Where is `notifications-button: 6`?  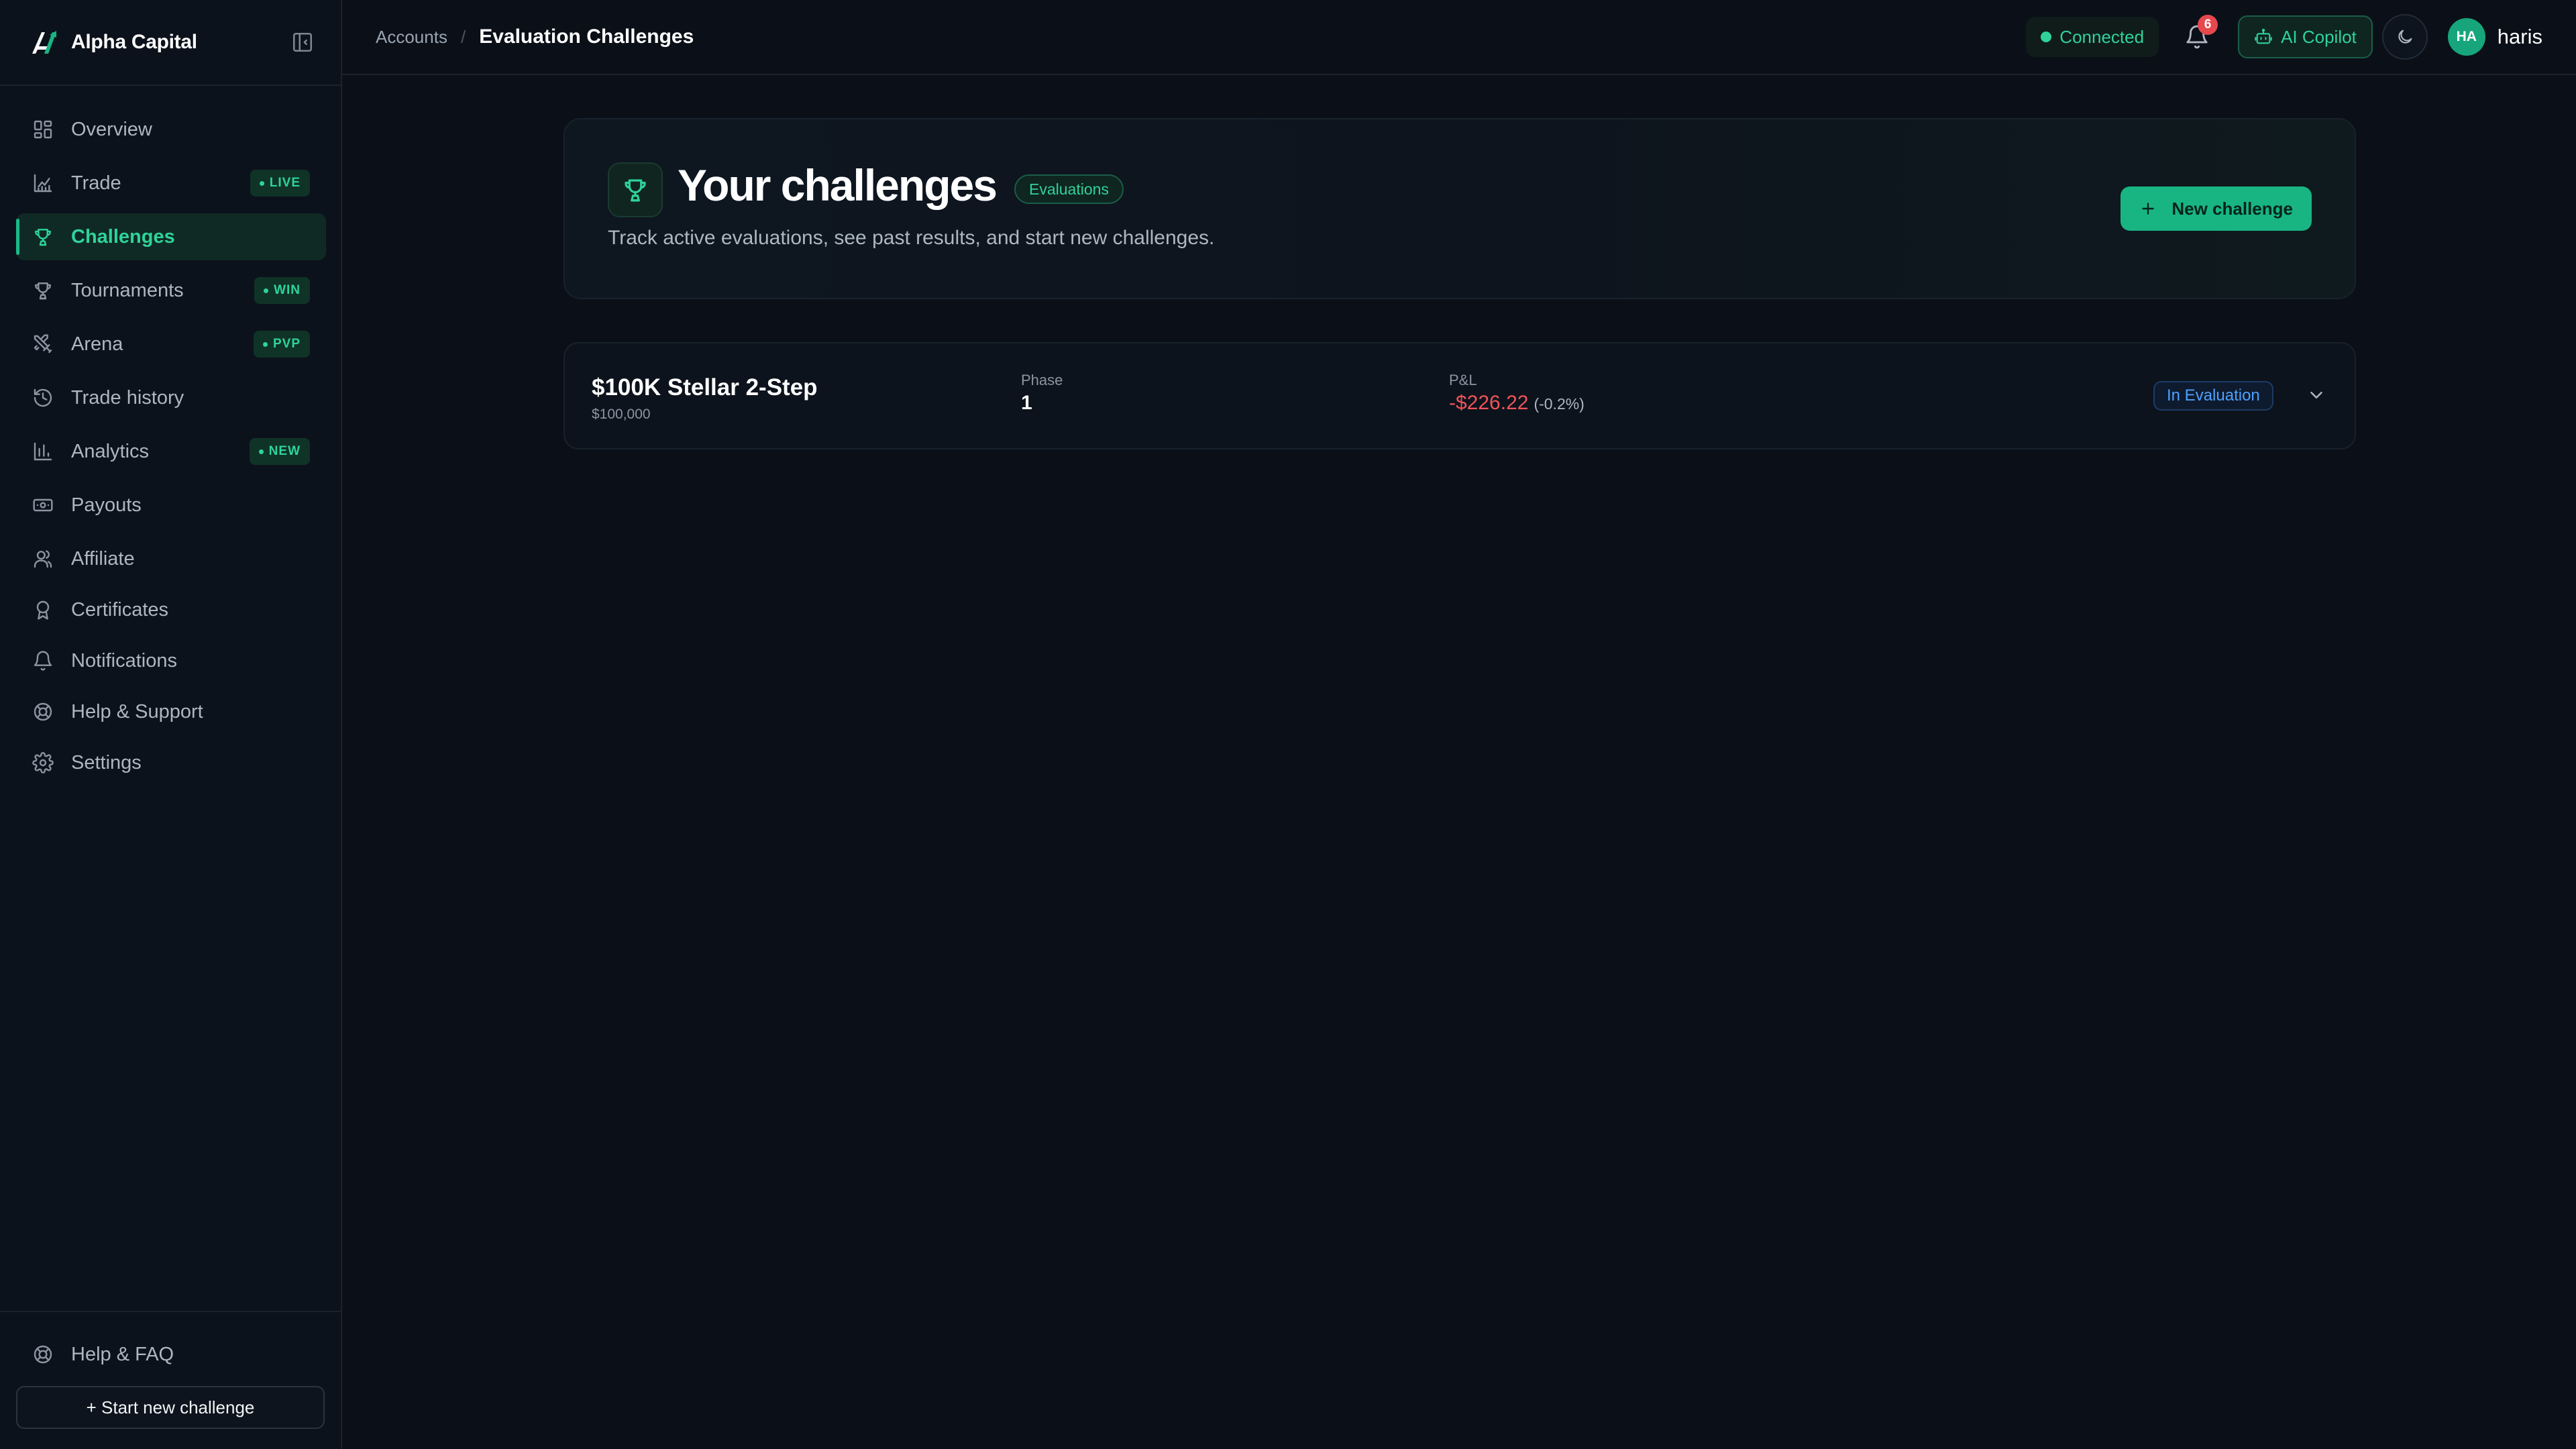 notifications-button: 6 is located at coordinates (2201, 32).